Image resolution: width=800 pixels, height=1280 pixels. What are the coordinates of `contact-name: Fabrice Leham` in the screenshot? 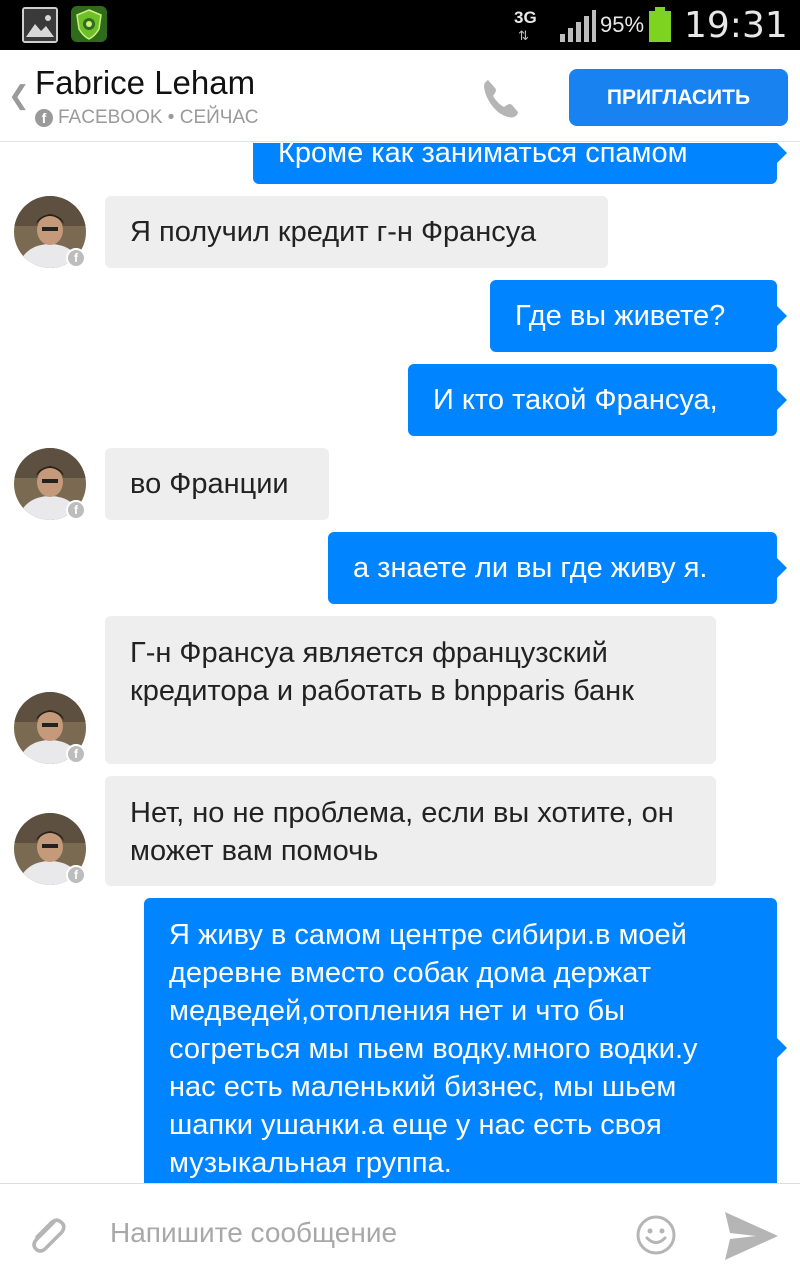 It's located at (145, 83).